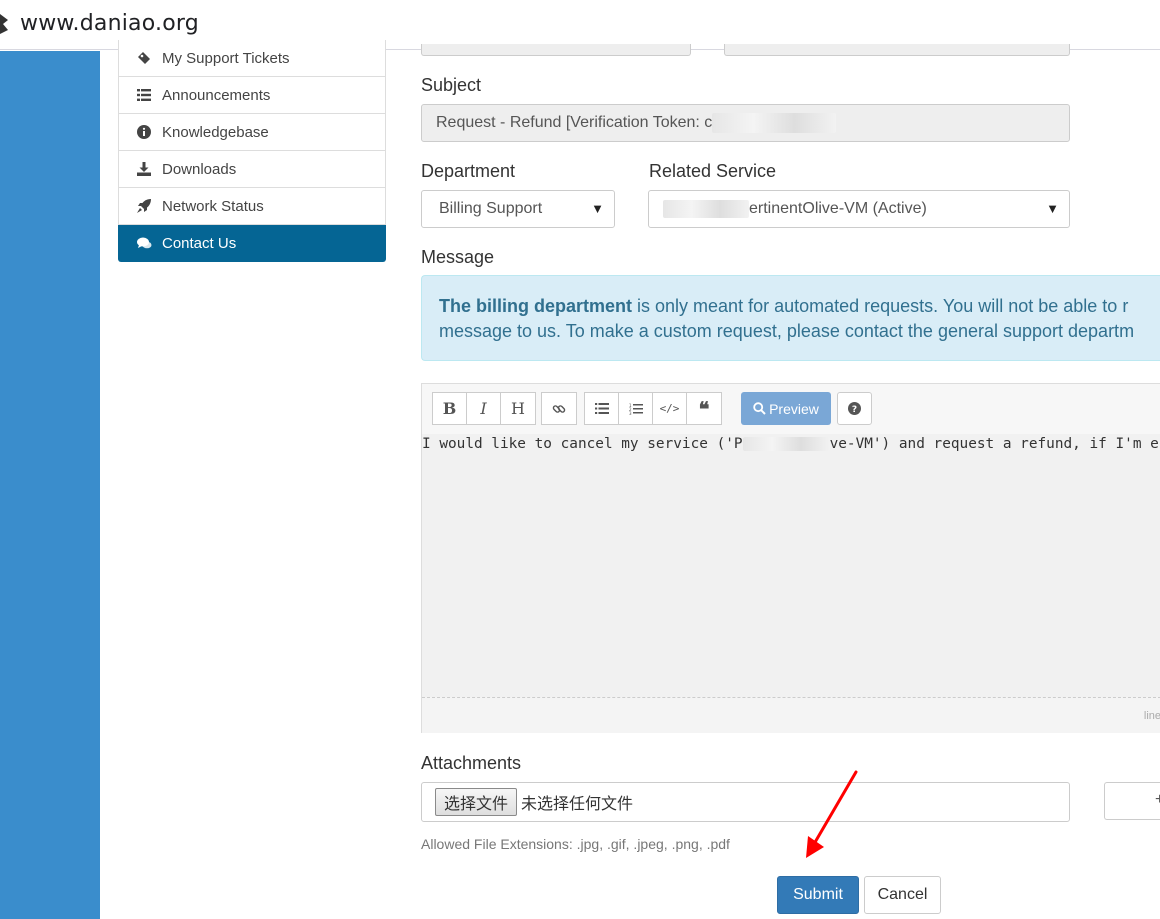 The image size is (1160, 919). I want to click on ticket-icon, so click(144, 58).